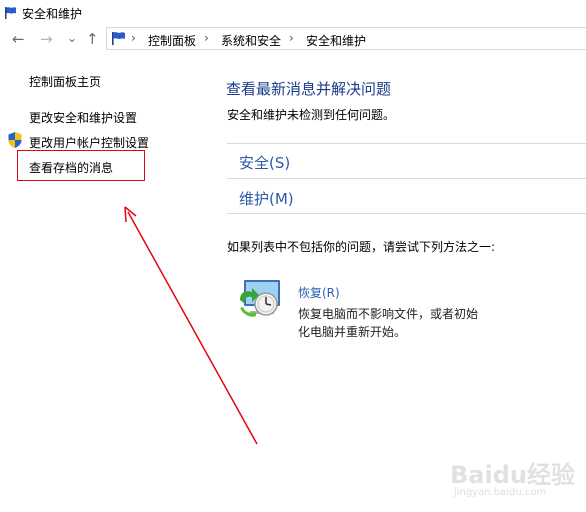 This screenshot has height=512, width=586. I want to click on watermark: Baidu经验 jingyan.baidu.com, so click(518, 480).